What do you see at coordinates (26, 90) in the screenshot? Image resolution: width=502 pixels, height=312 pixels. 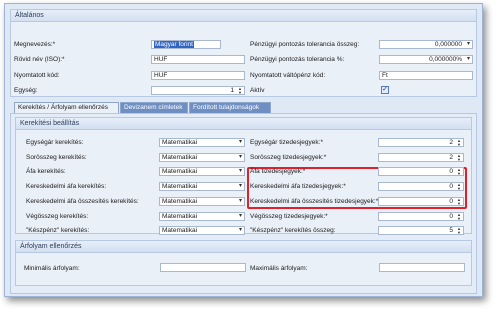 I see `unit-label: Egység:` at bounding box center [26, 90].